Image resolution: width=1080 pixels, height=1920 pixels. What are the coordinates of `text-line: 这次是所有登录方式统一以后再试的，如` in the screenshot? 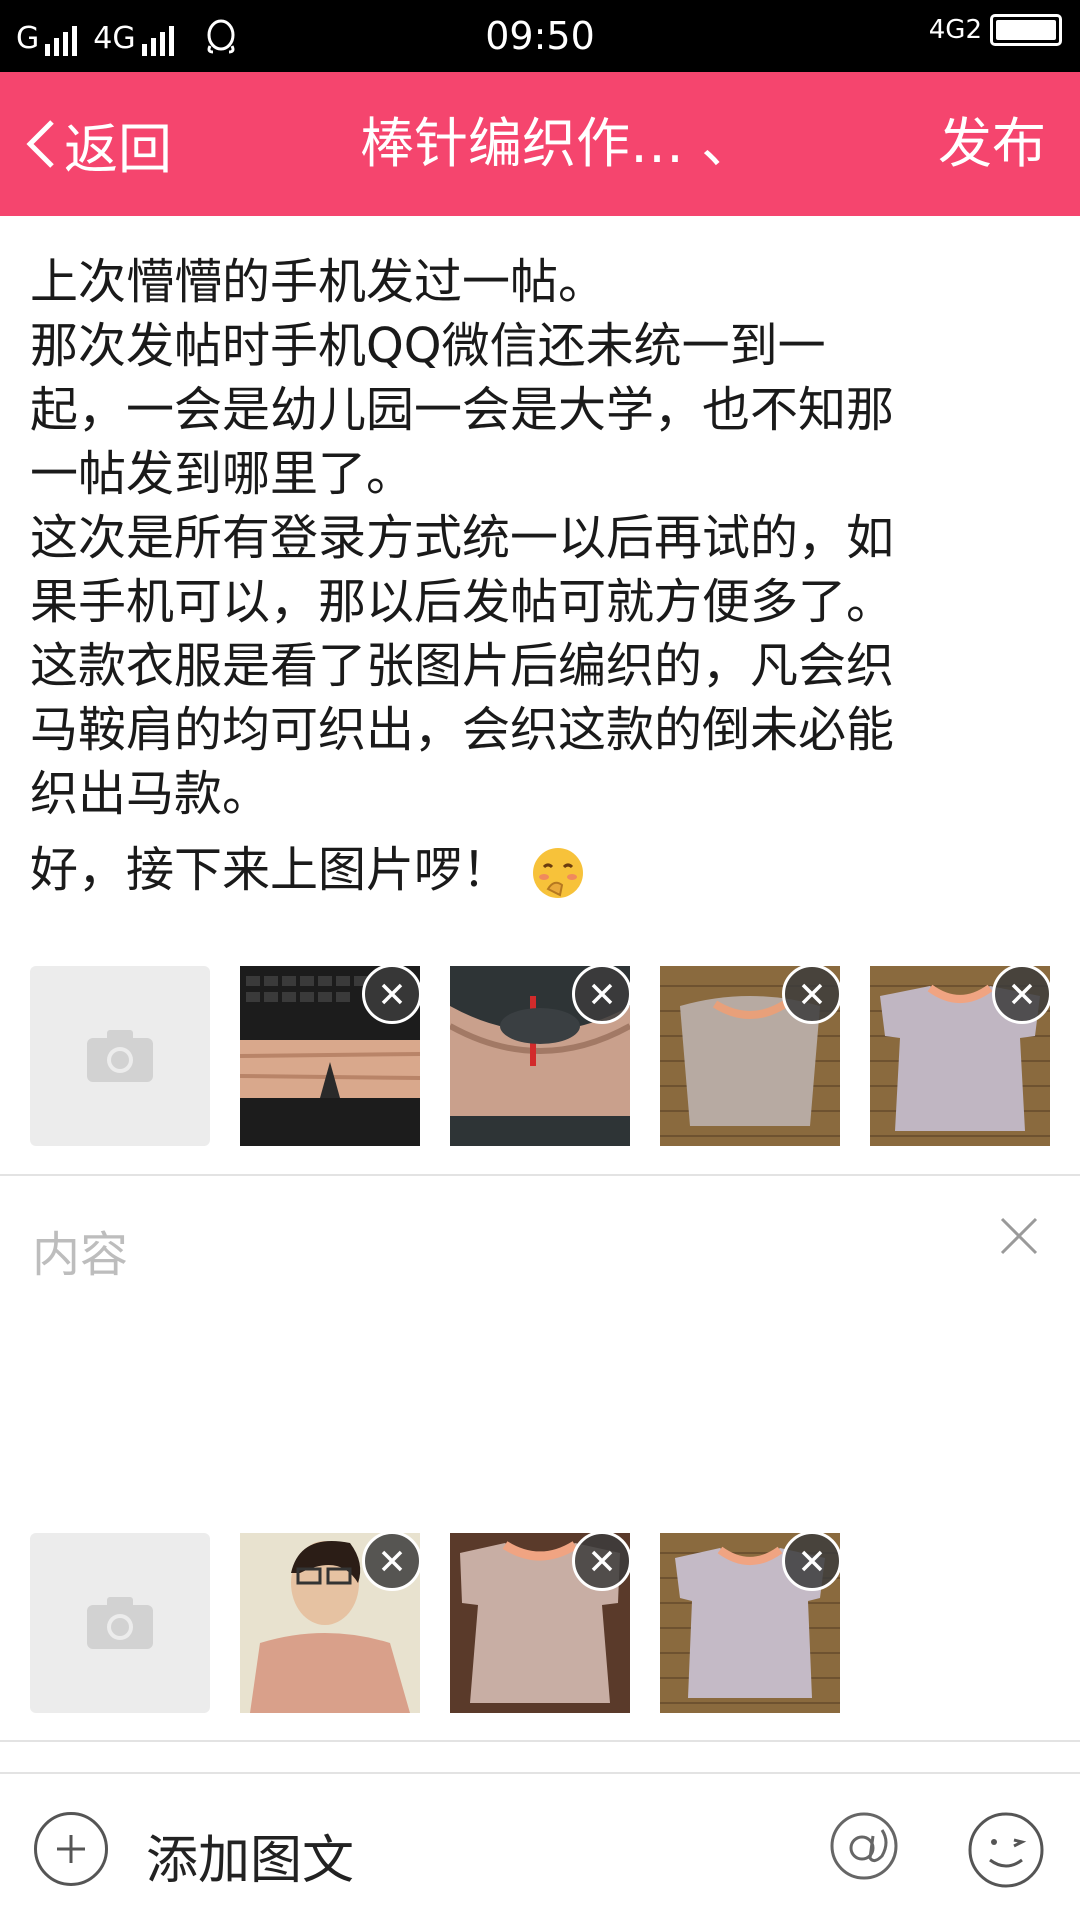 It's located at (462, 538).